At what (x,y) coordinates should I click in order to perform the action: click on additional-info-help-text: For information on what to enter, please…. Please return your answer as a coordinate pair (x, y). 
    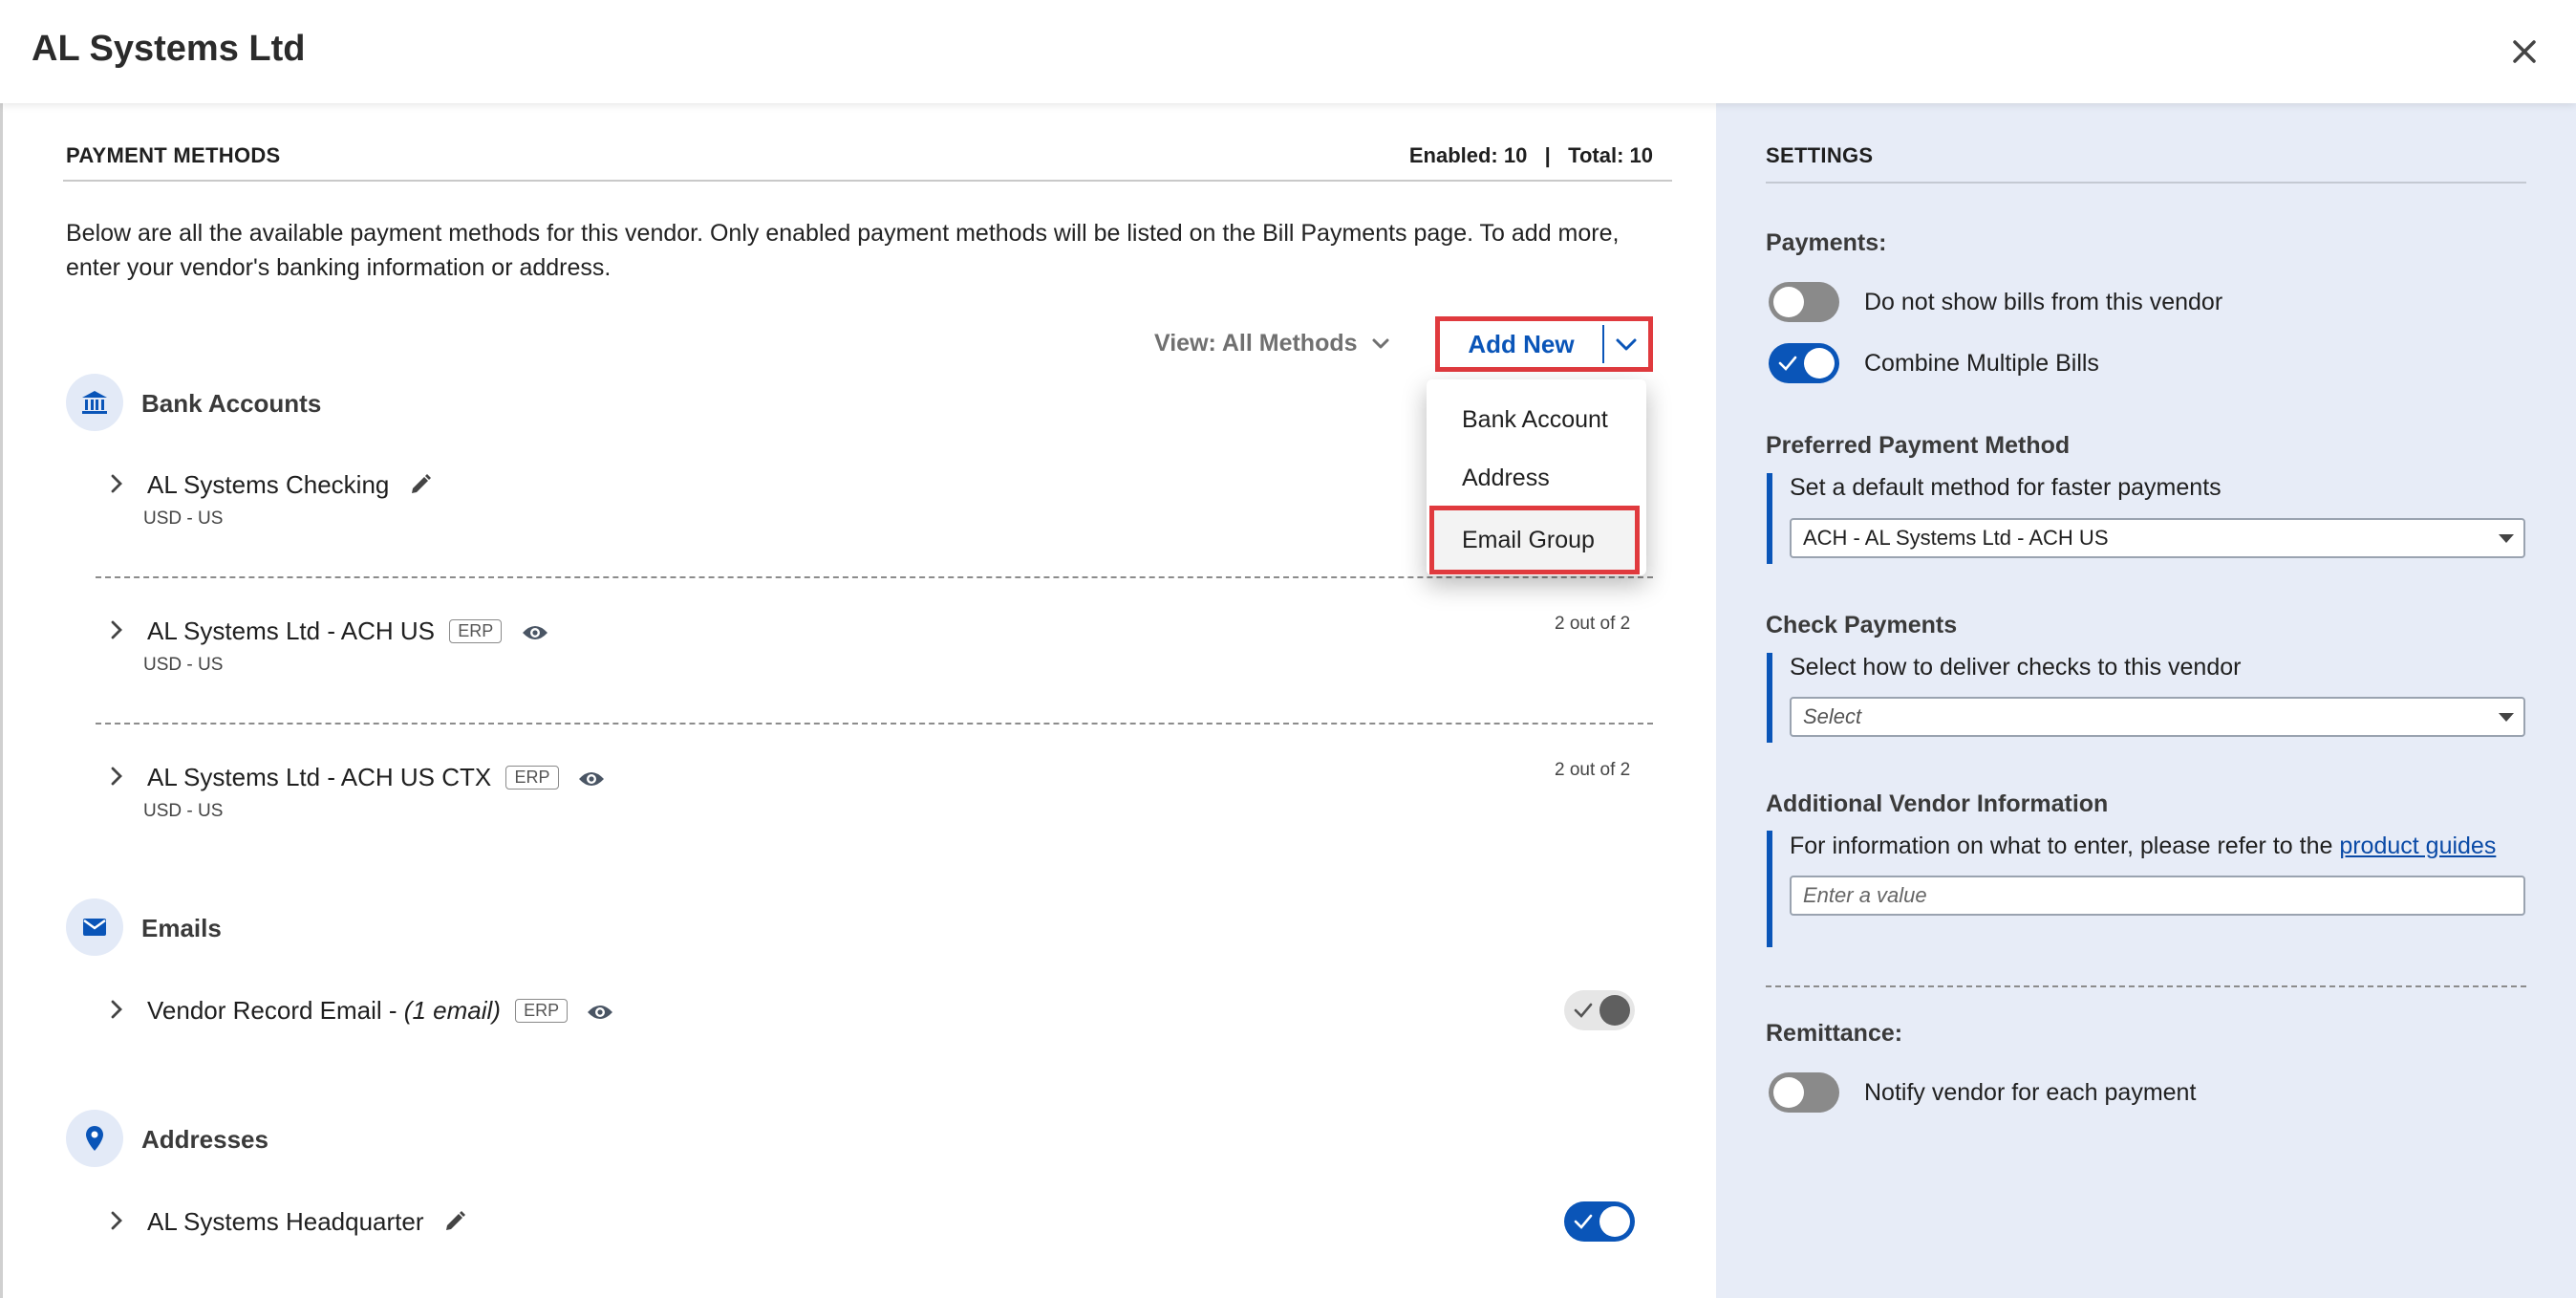
    Looking at the image, I should click on (2065, 846).